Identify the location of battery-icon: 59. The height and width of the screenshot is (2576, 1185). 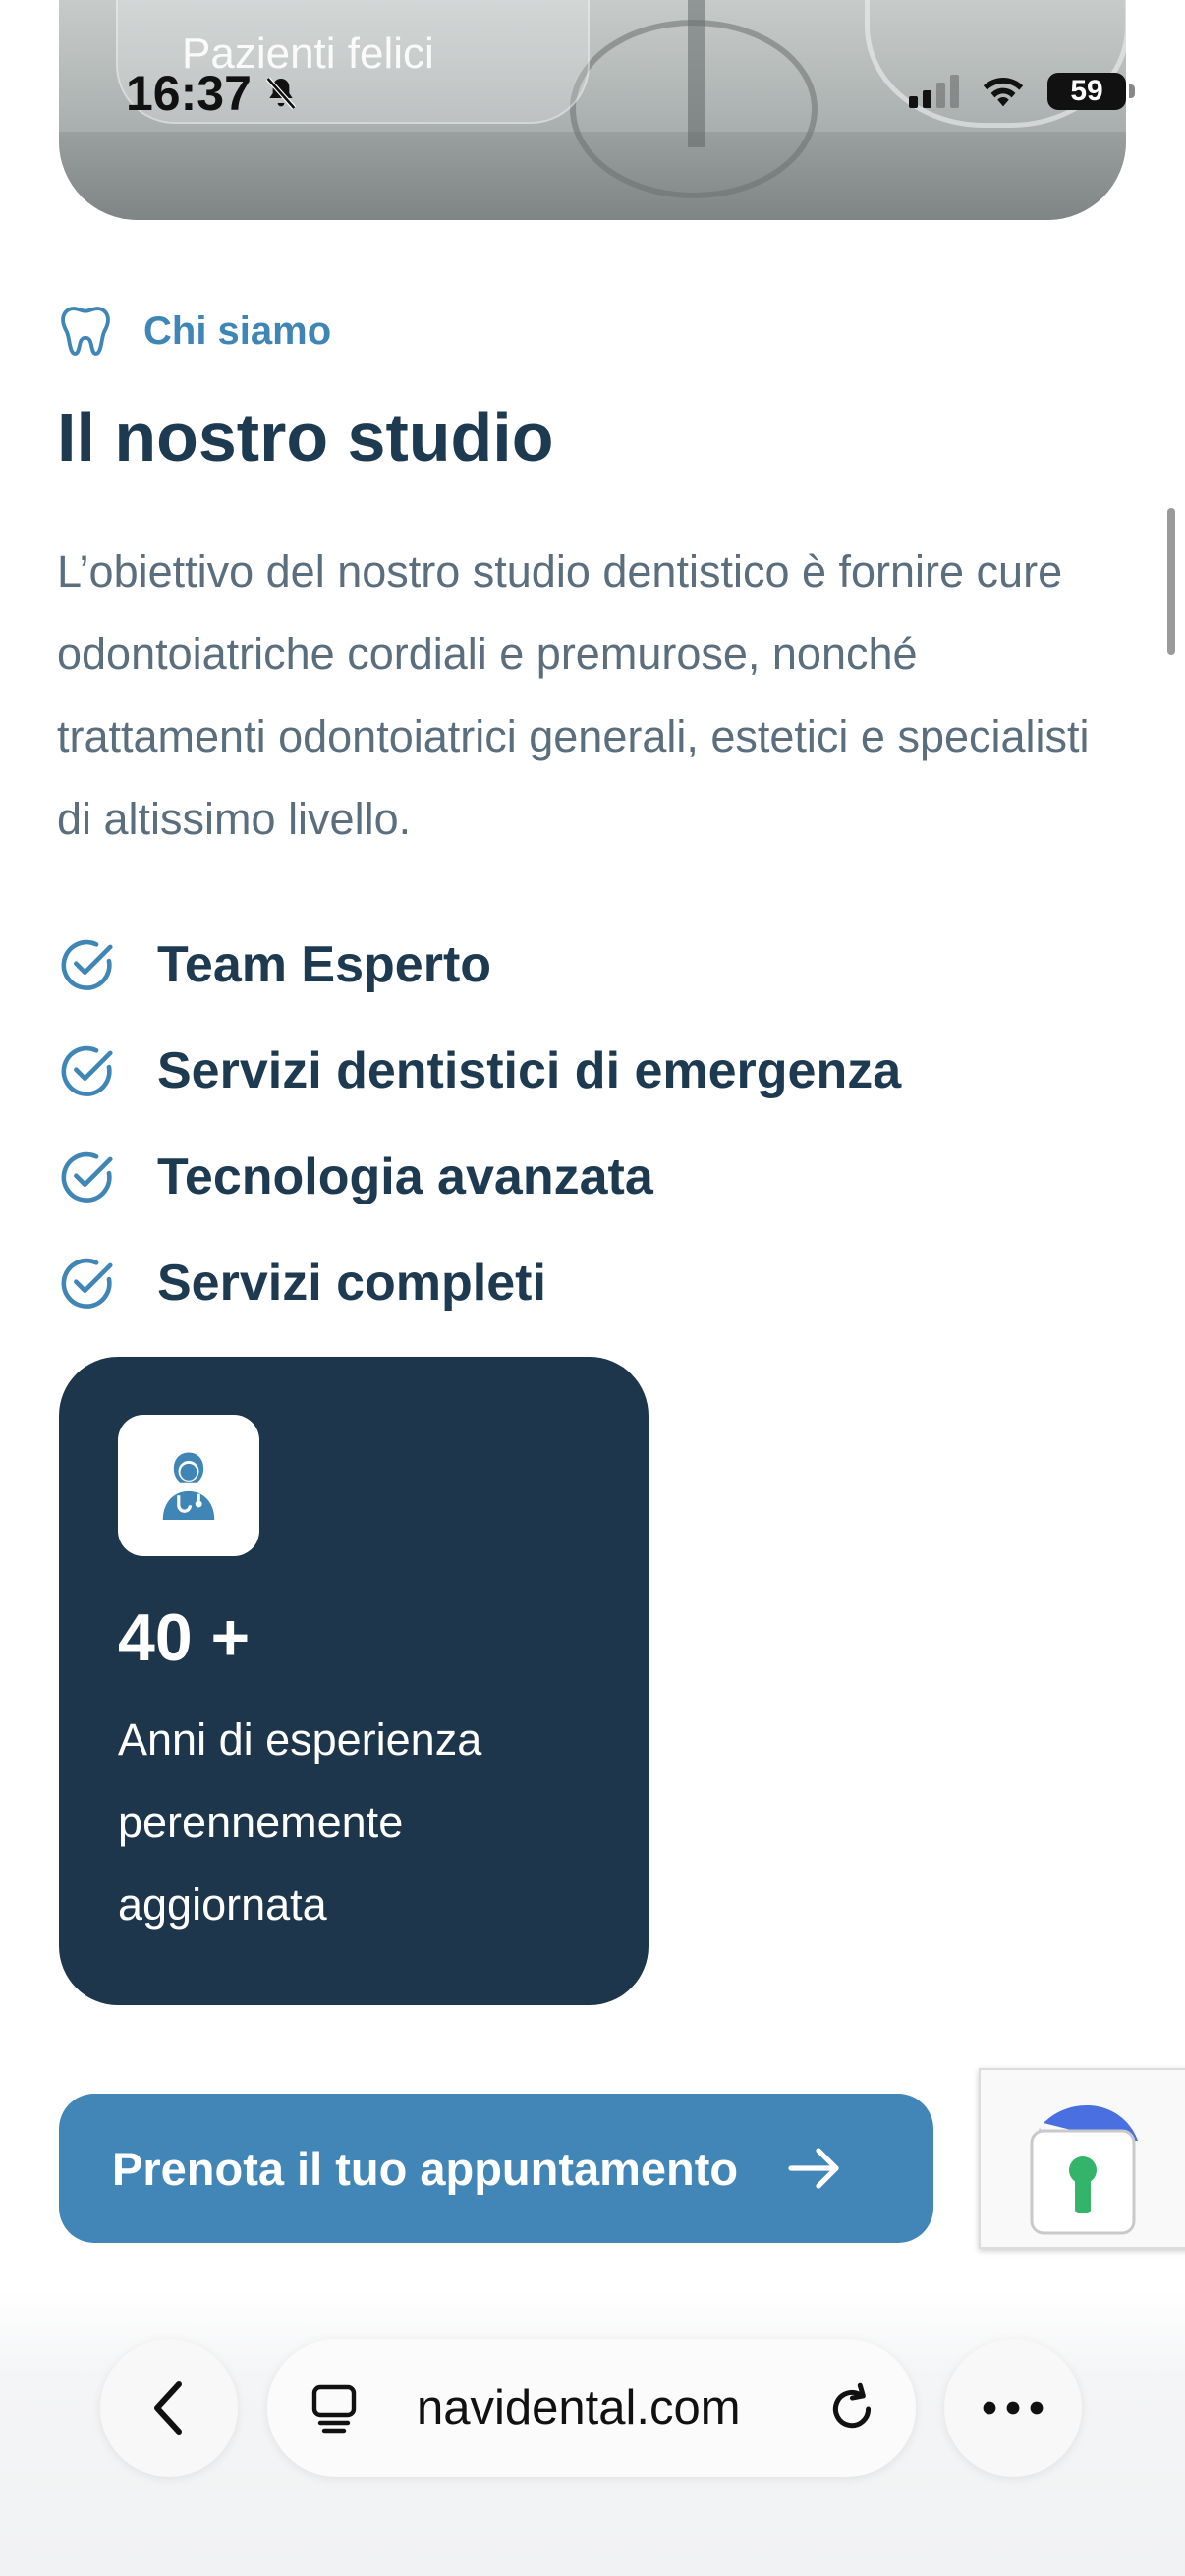
(1091, 91).